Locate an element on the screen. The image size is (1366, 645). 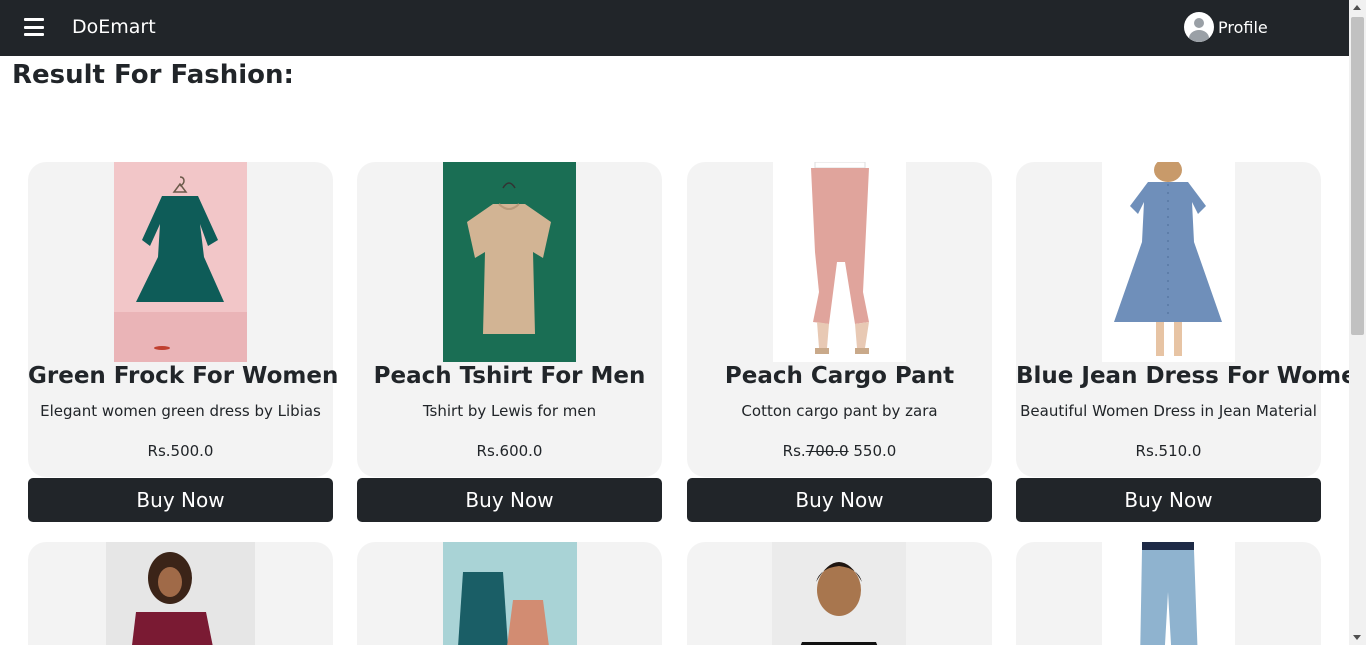
product-description: Beautiful Women Dress in Jean Material is located at coordinates (1168, 411).